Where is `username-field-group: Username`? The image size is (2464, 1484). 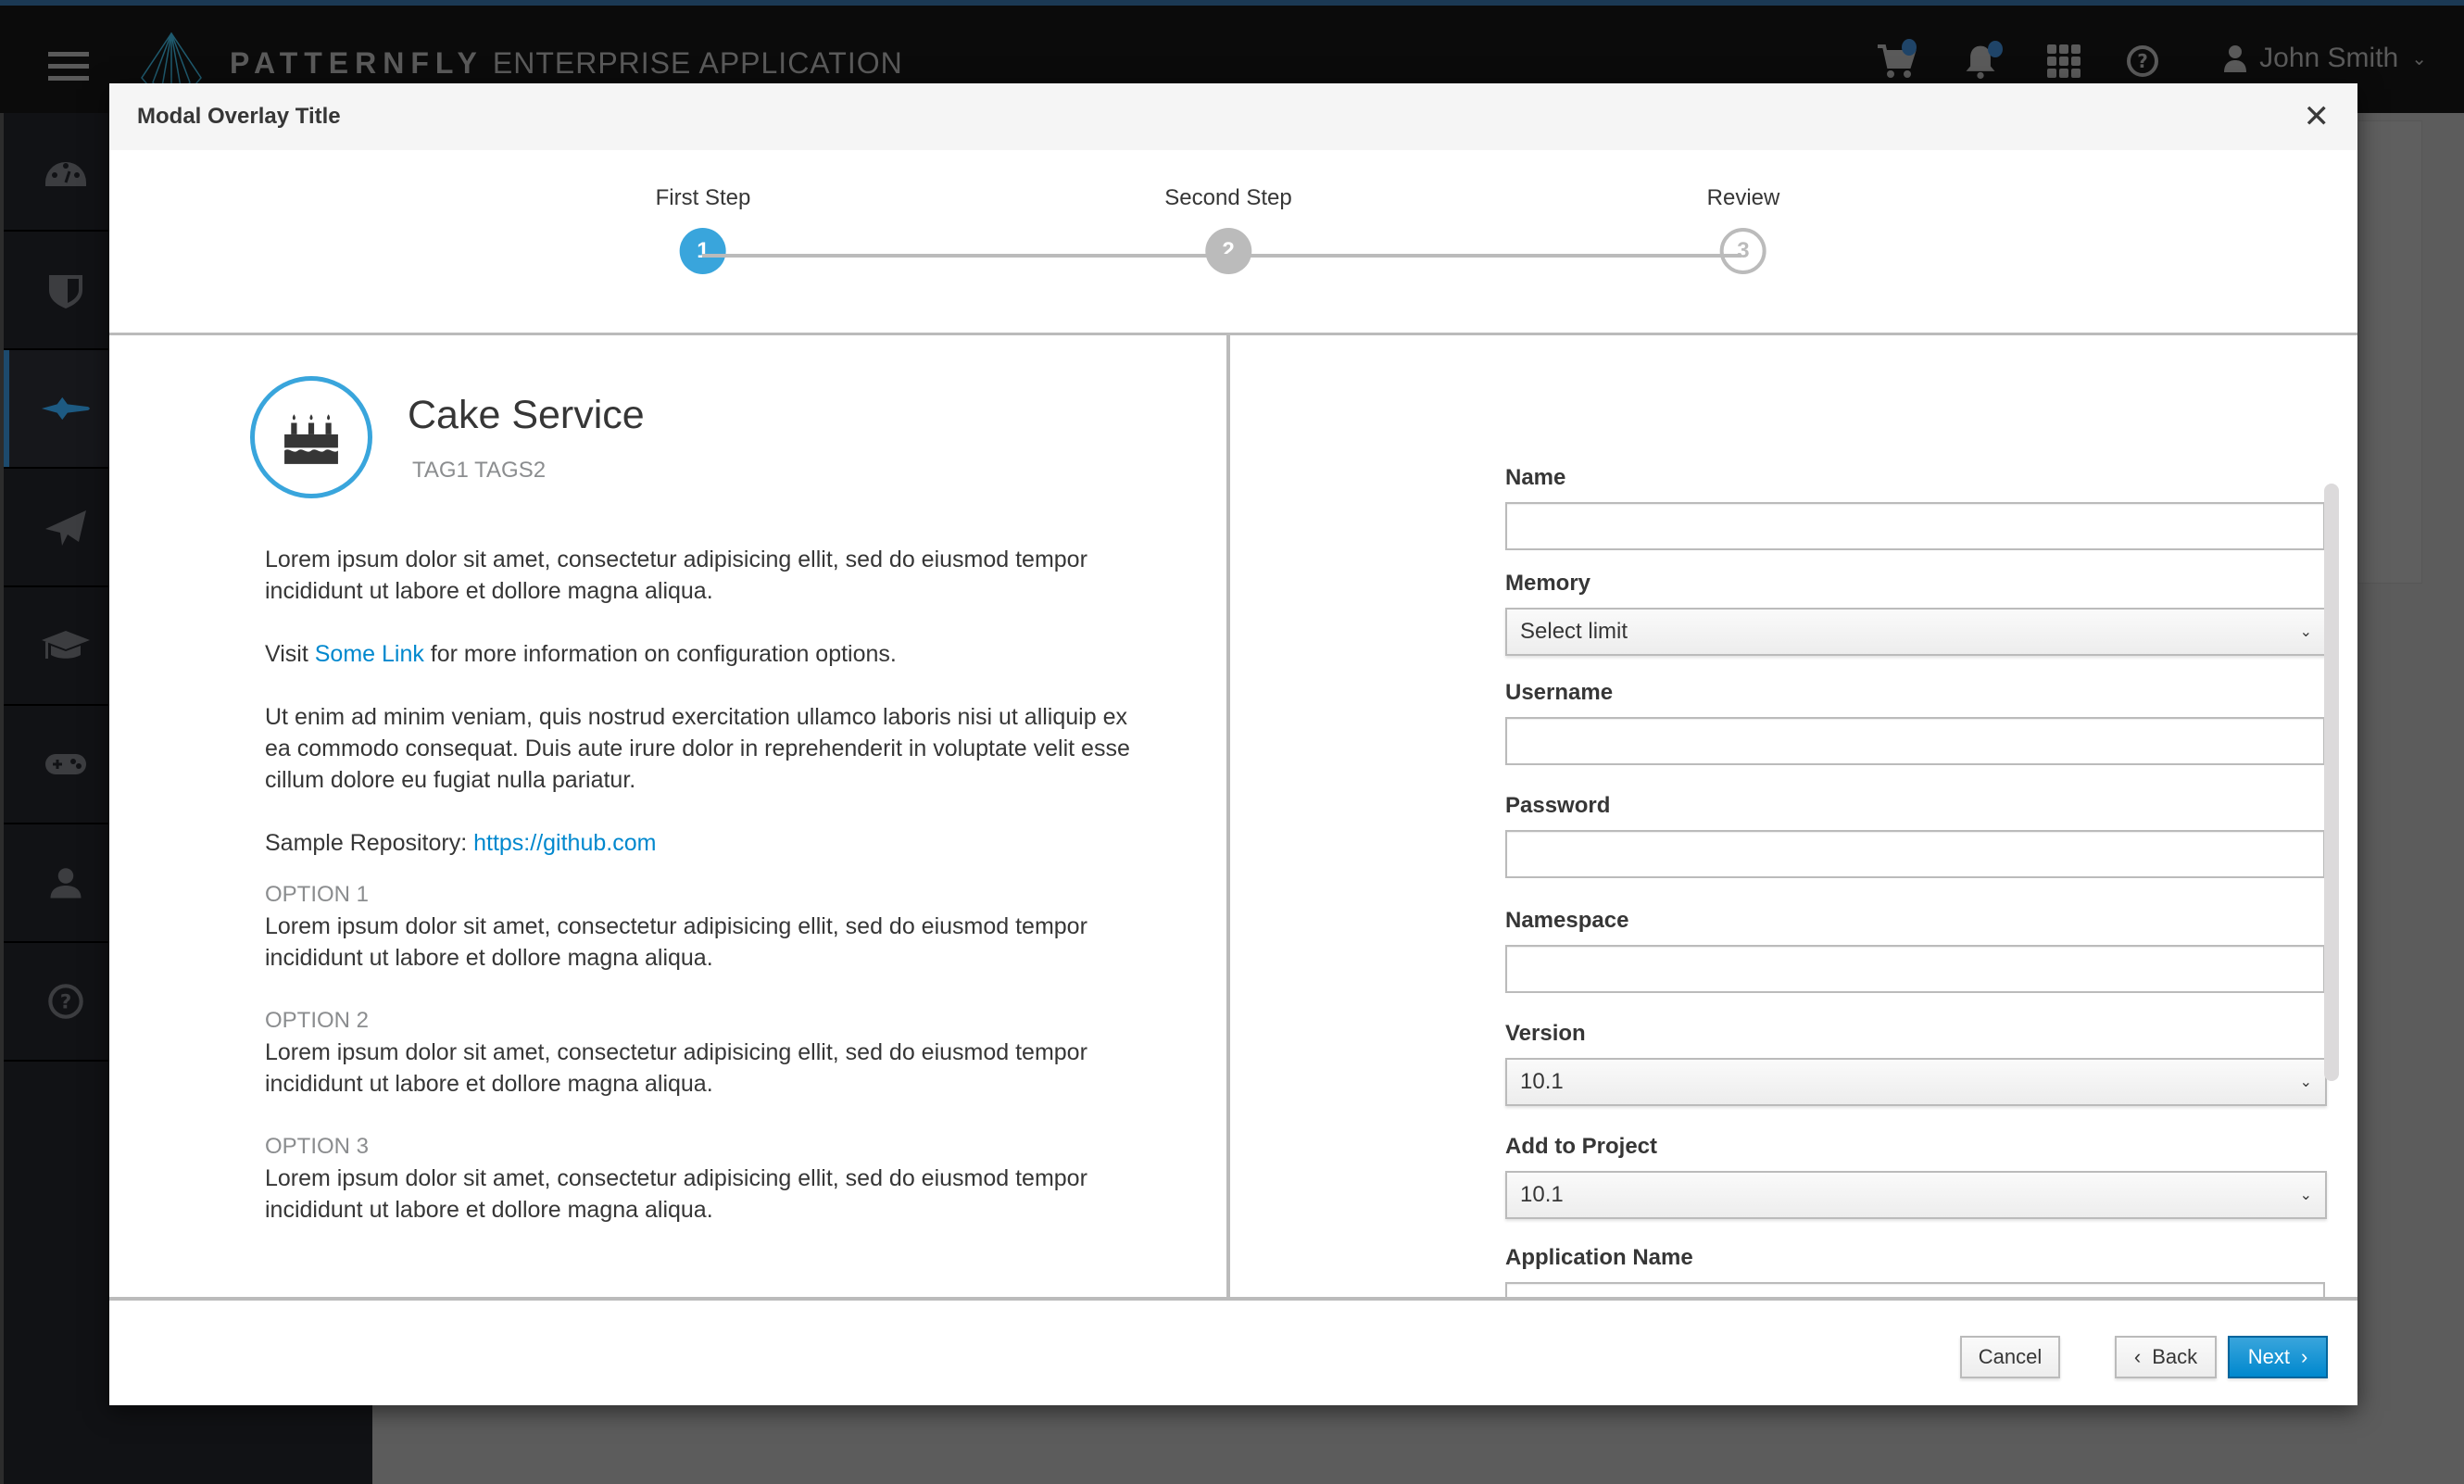
username-field-group: Username is located at coordinates (1915, 722).